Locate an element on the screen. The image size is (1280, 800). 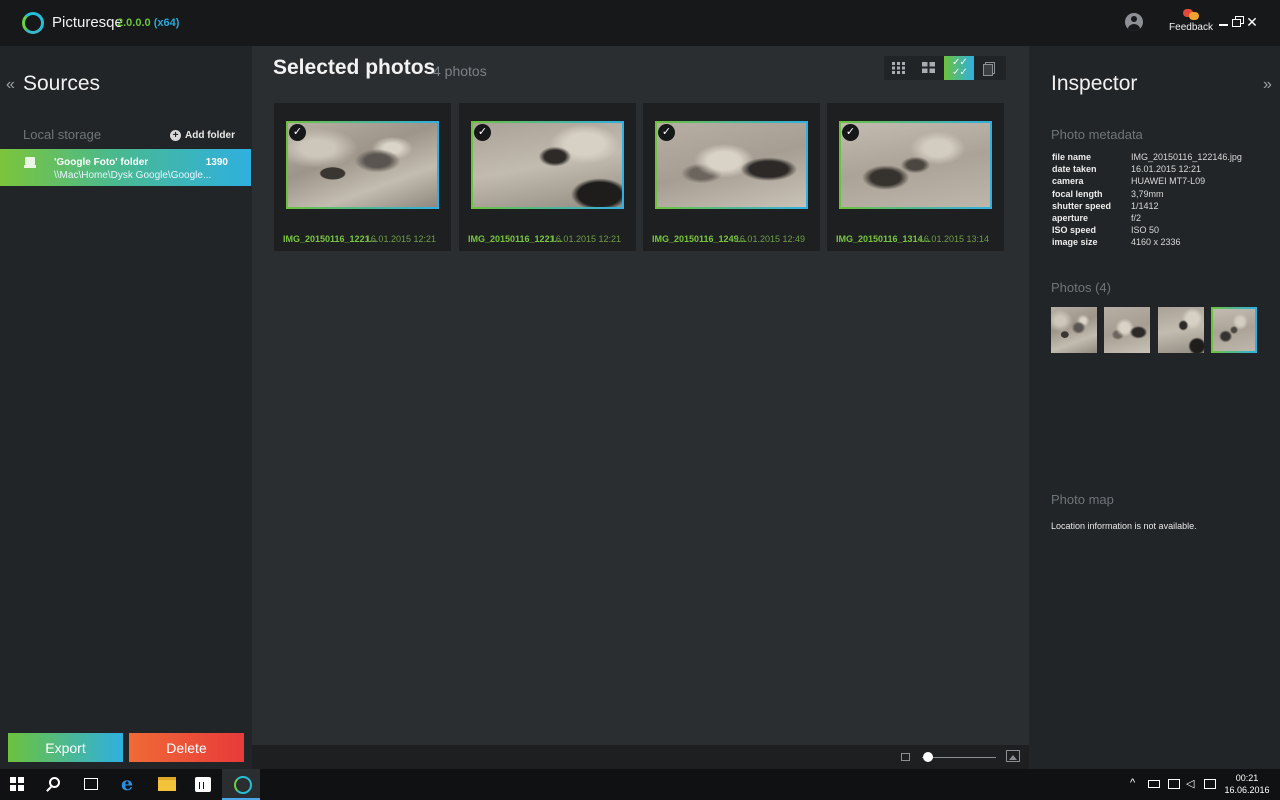
source-name: 'Google Foto' folder is located at coordinates (101, 162).